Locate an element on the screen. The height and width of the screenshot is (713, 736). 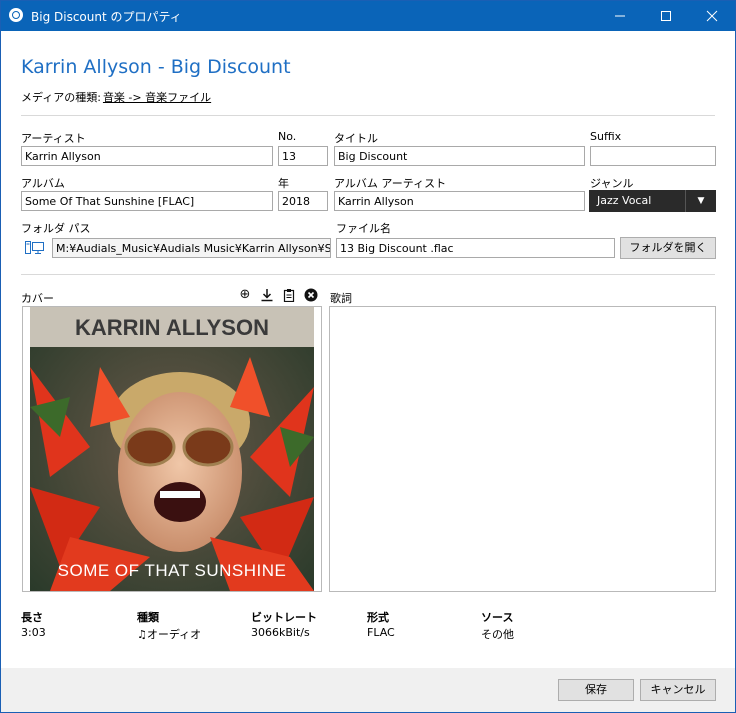
length-value: 3:03 is located at coordinates (33, 632).